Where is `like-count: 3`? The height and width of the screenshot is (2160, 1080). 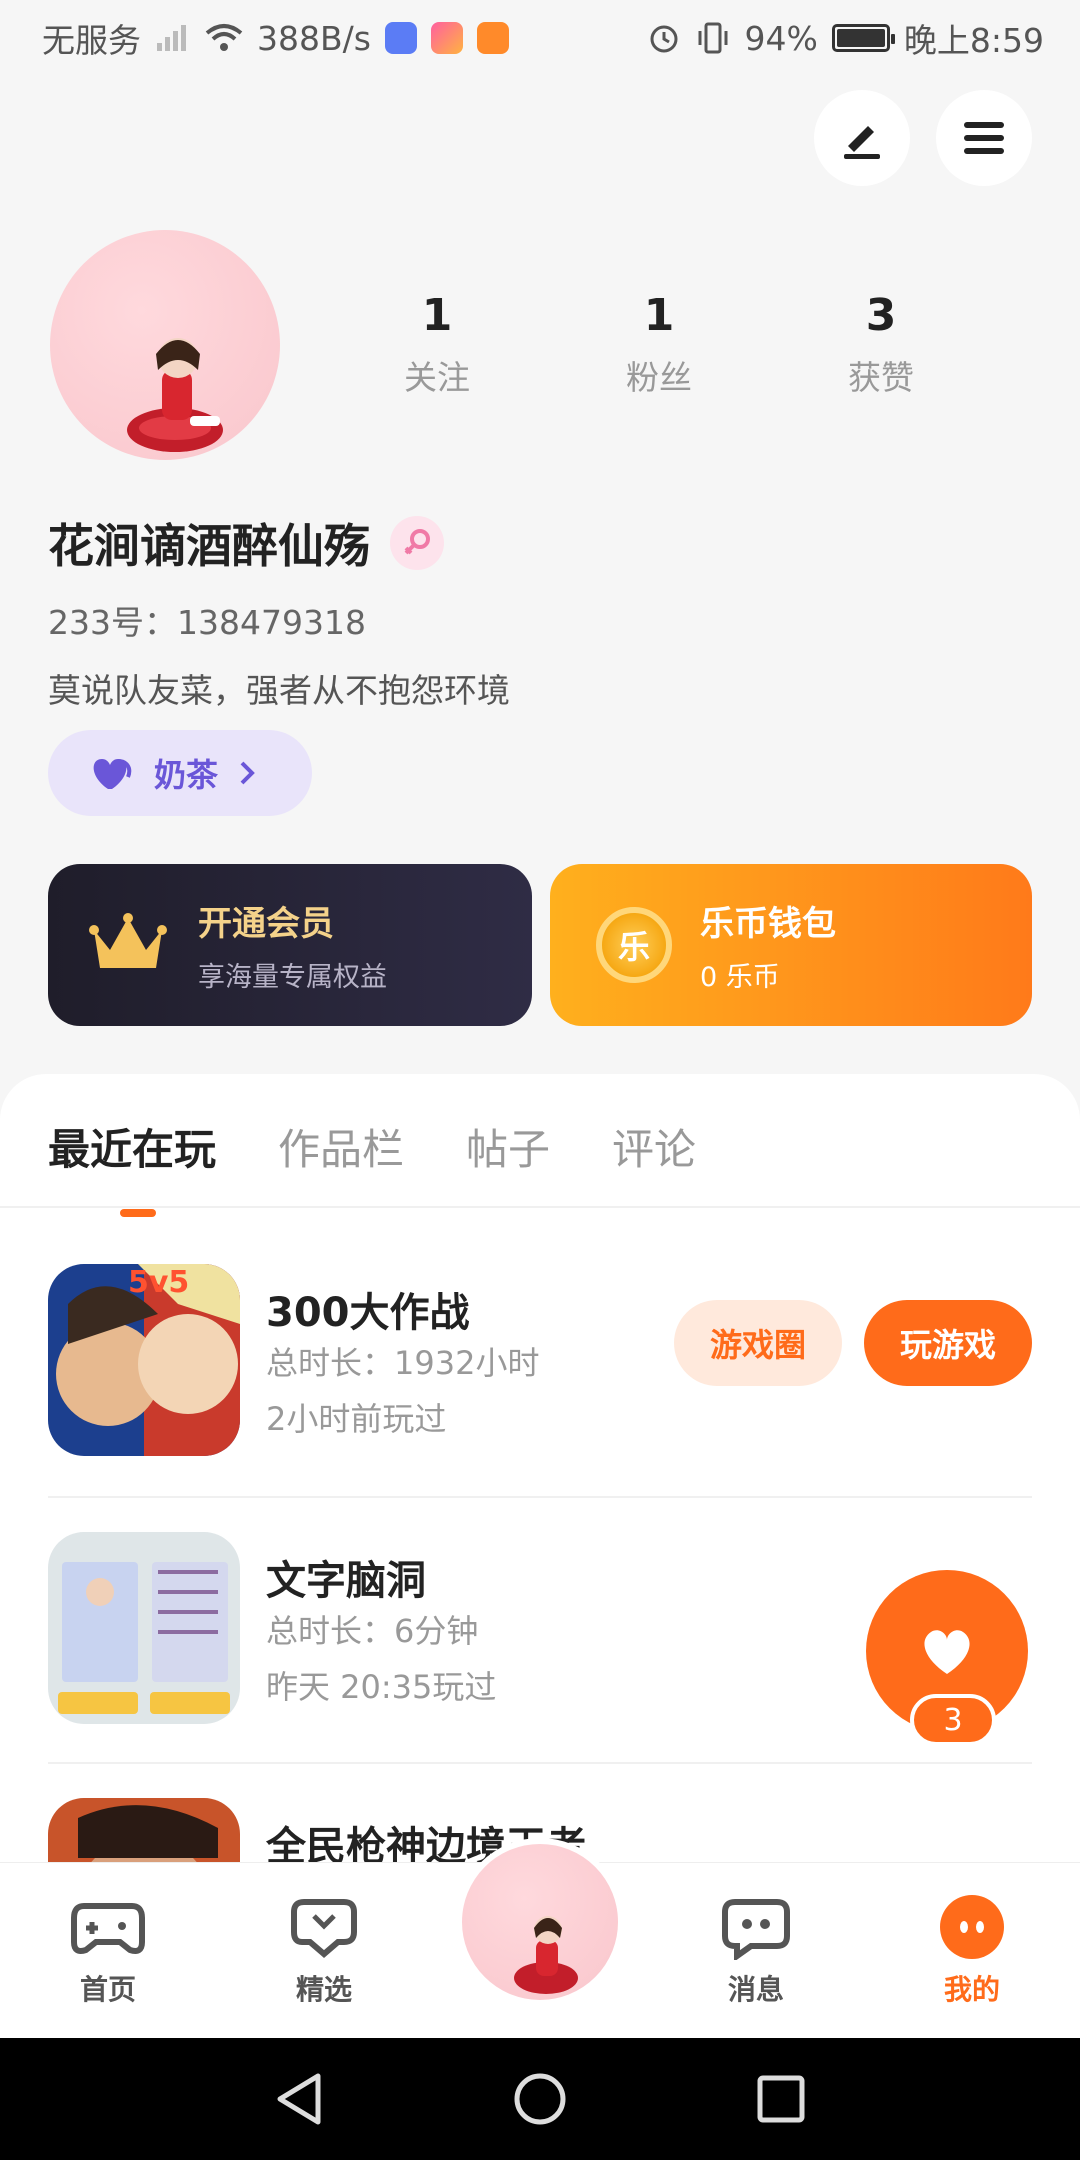
like-count: 3 is located at coordinates (953, 1720).